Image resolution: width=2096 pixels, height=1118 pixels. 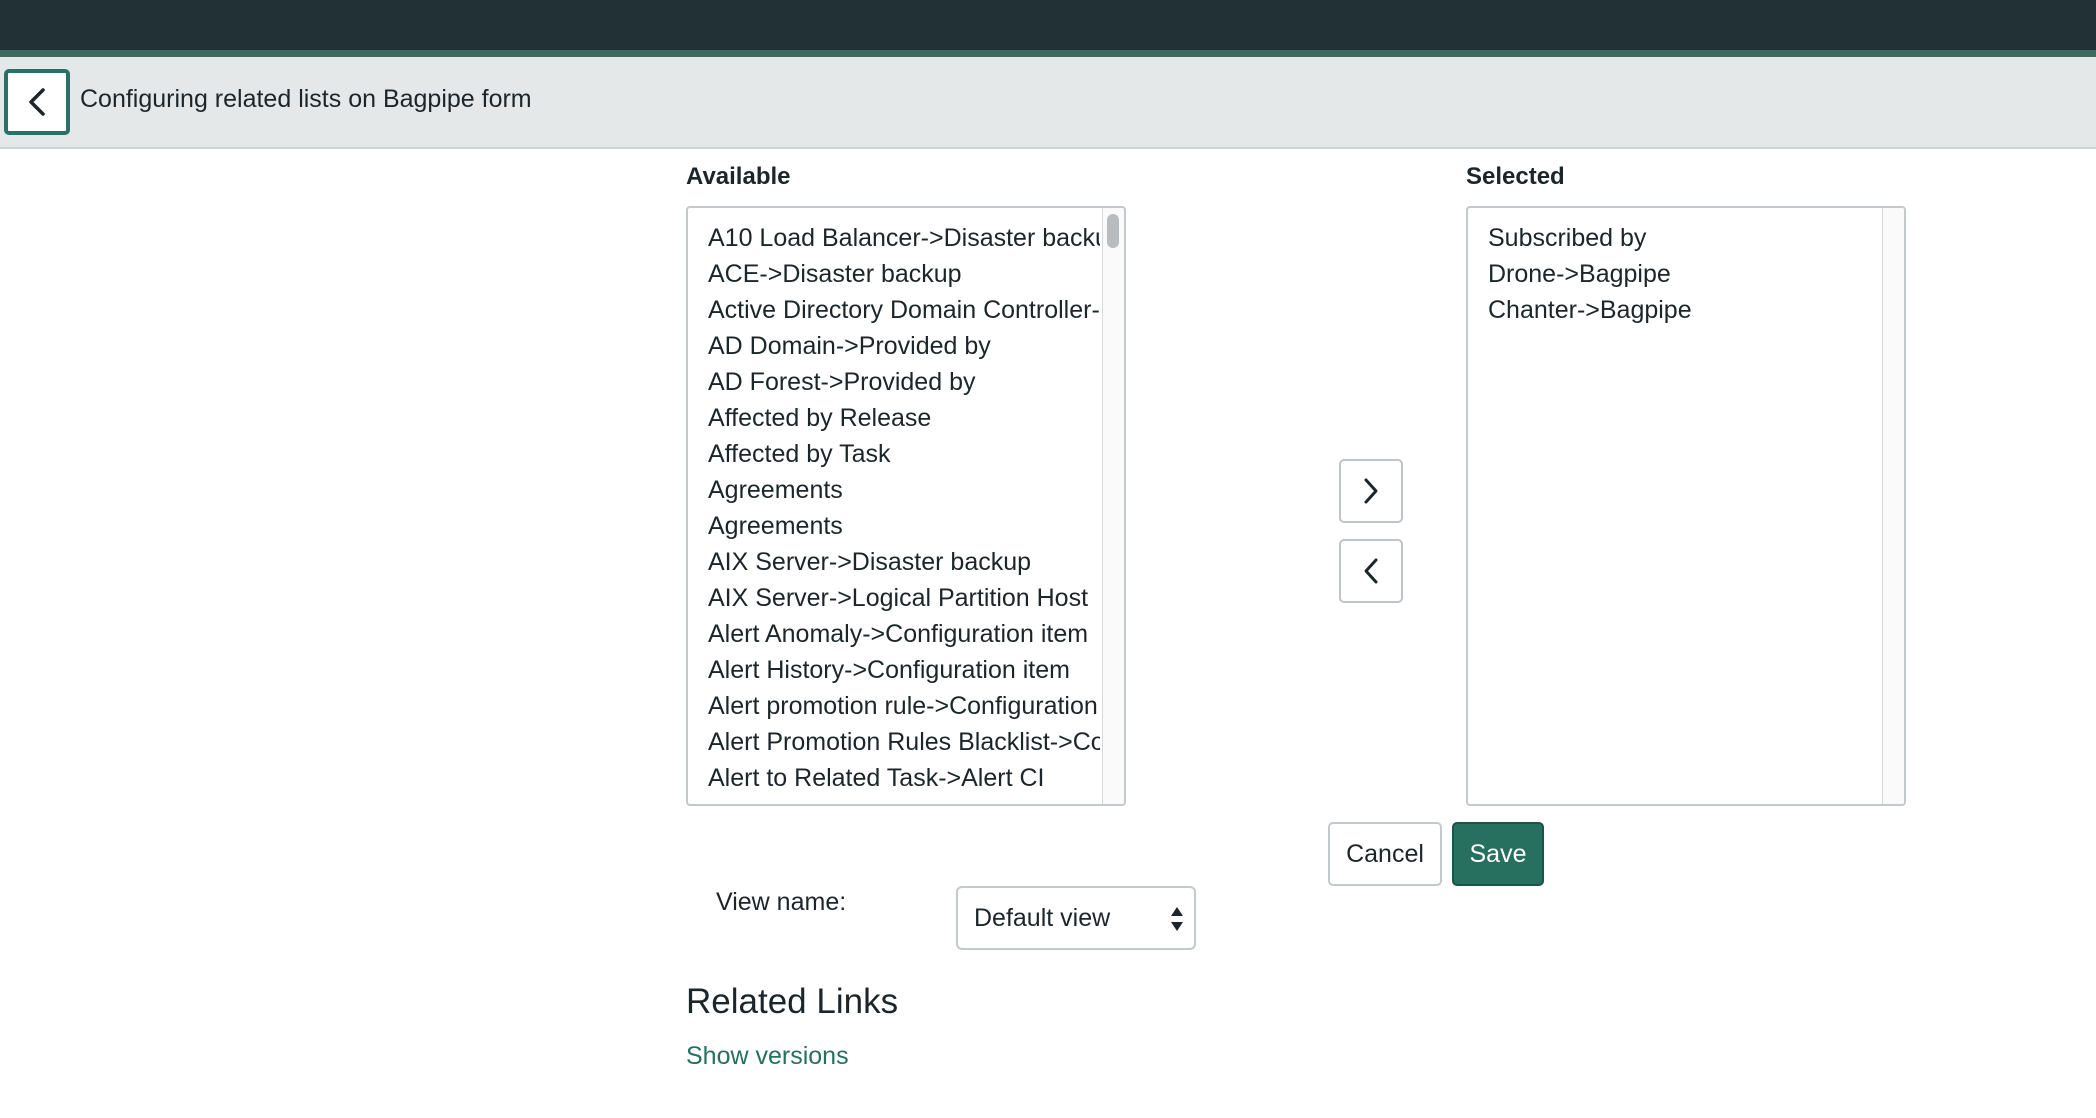 I want to click on available-list-item: Active Directory Domain Controller->, so click(x=904, y=310).